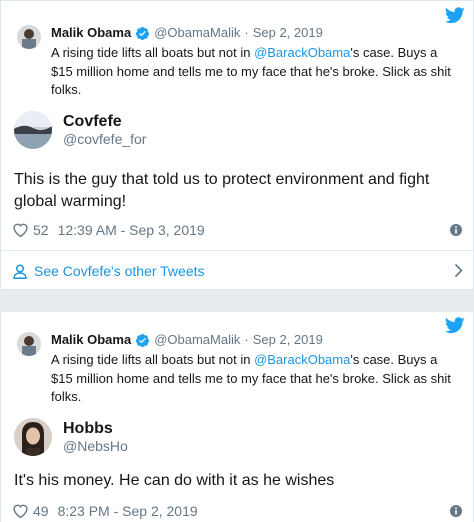  What do you see at coordinates (41, 511) in the screenshot?
I see `like-count: 49` at bounding box center [41, 511].